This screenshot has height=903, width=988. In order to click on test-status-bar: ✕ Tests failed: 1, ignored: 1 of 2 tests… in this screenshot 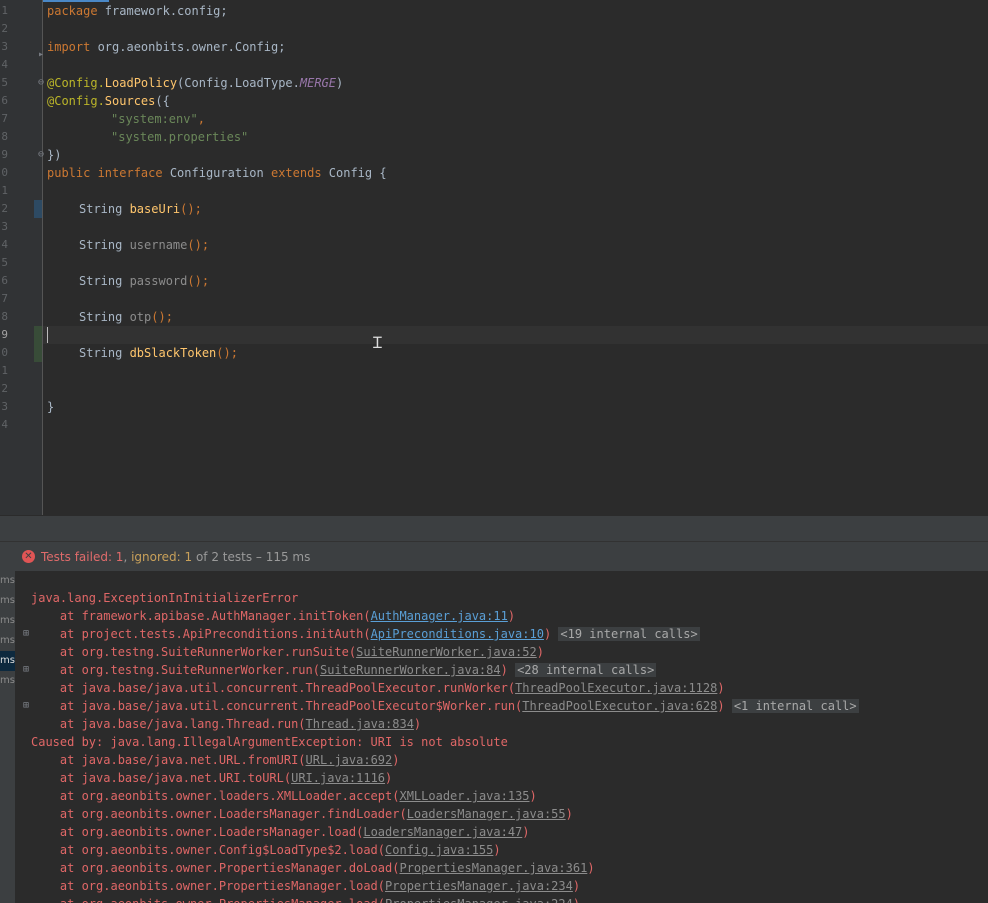, I will do `click(494, 556)`.